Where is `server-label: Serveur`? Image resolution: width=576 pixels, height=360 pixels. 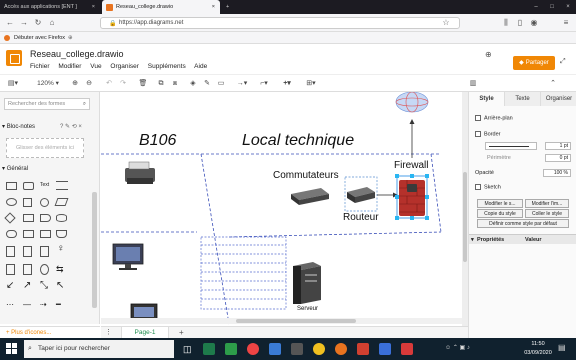
server-label: Serveur is located at coordinates (307, 309).